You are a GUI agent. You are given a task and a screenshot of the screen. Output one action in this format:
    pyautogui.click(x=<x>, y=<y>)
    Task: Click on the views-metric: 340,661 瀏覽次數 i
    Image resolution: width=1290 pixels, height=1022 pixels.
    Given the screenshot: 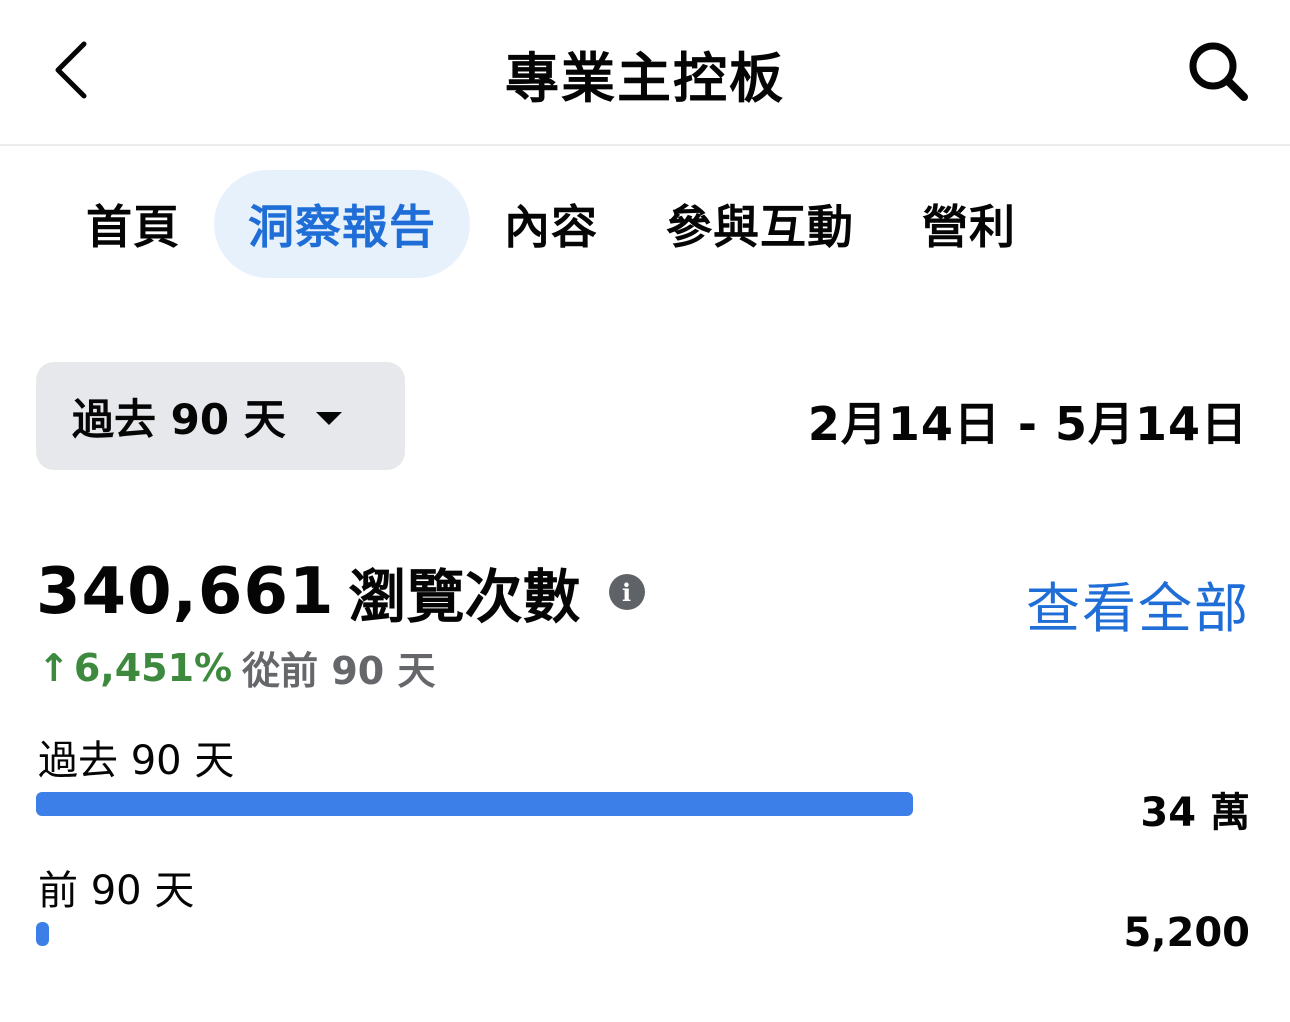 What is the action you would take?
    pyautogui.click(x=340, y=592)
    